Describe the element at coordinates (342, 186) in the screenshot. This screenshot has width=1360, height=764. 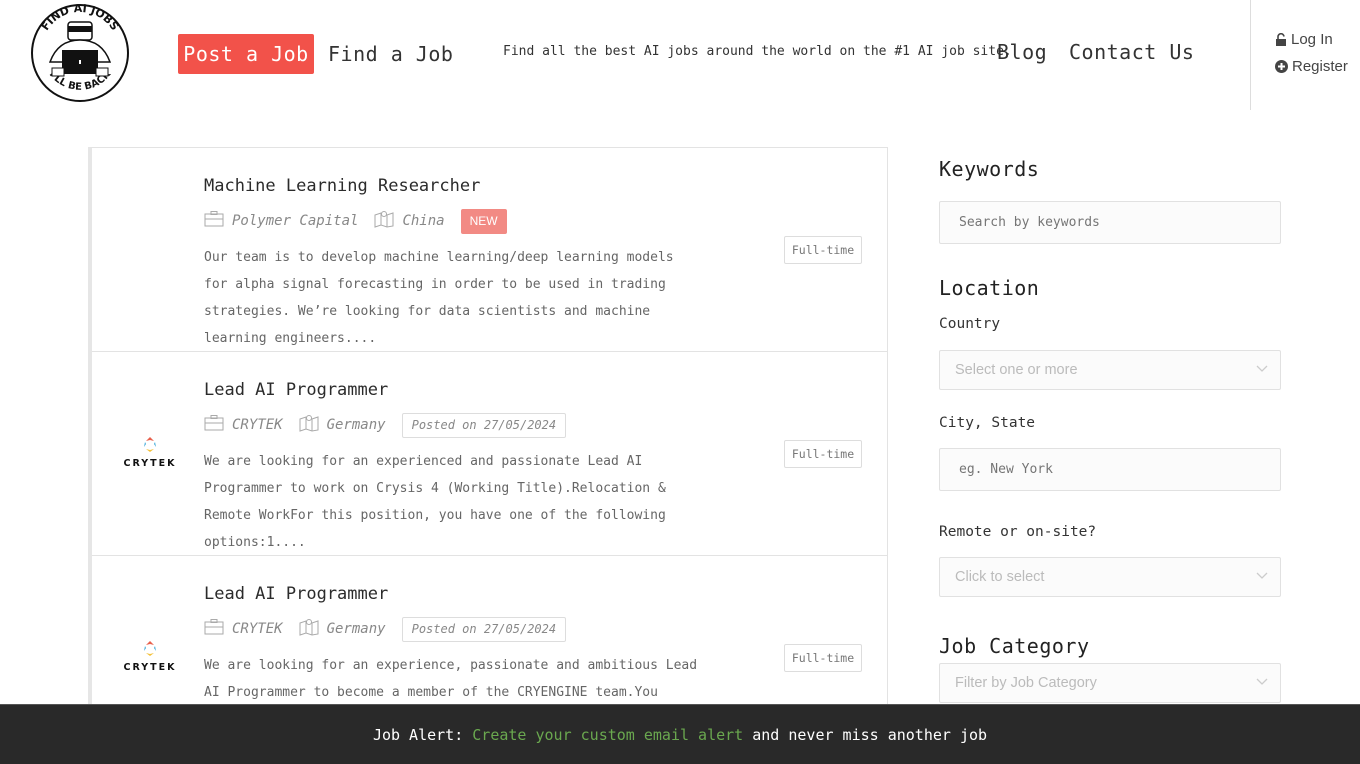
I see `job-title: Machine Learning Researcher` at that location.